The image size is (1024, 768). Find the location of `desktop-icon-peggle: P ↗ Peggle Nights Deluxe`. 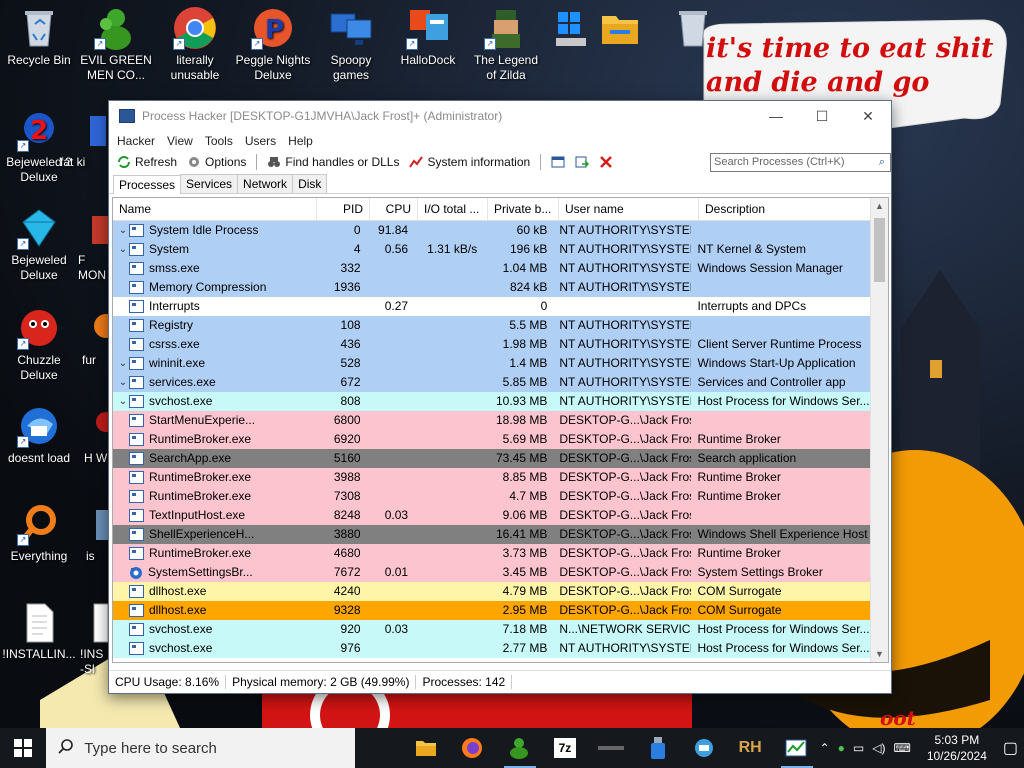

desktop-icon-peggle: P ↗ Peggle Nights Deluxe is located at coordinates (273, 44).